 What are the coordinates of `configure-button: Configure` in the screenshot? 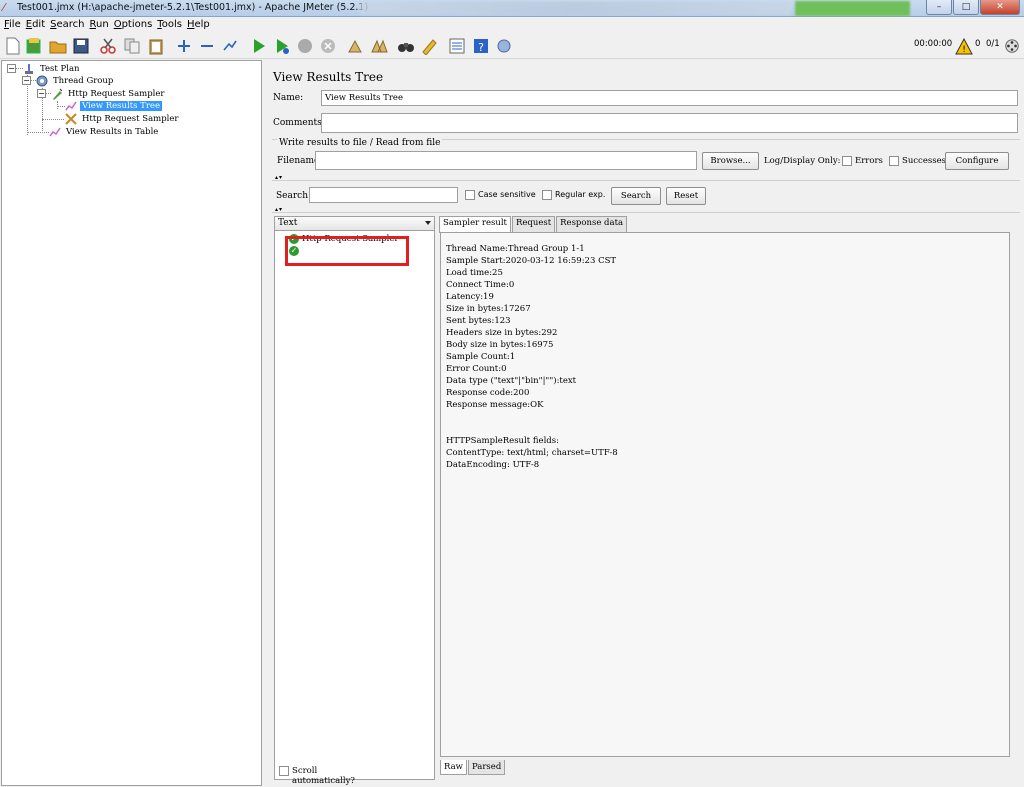 It's located at (977, 161).